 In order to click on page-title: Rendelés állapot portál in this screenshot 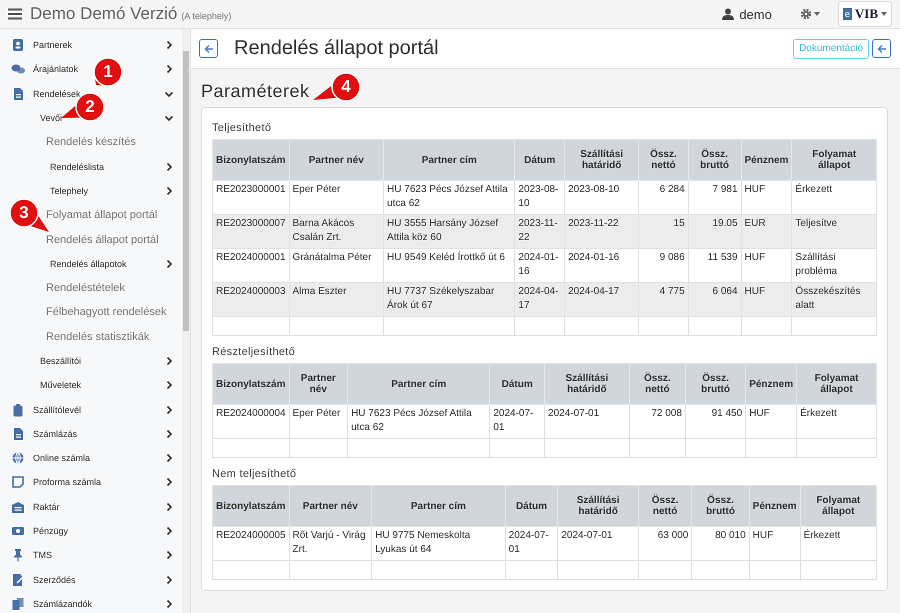, I will do `click(337, 48)`.